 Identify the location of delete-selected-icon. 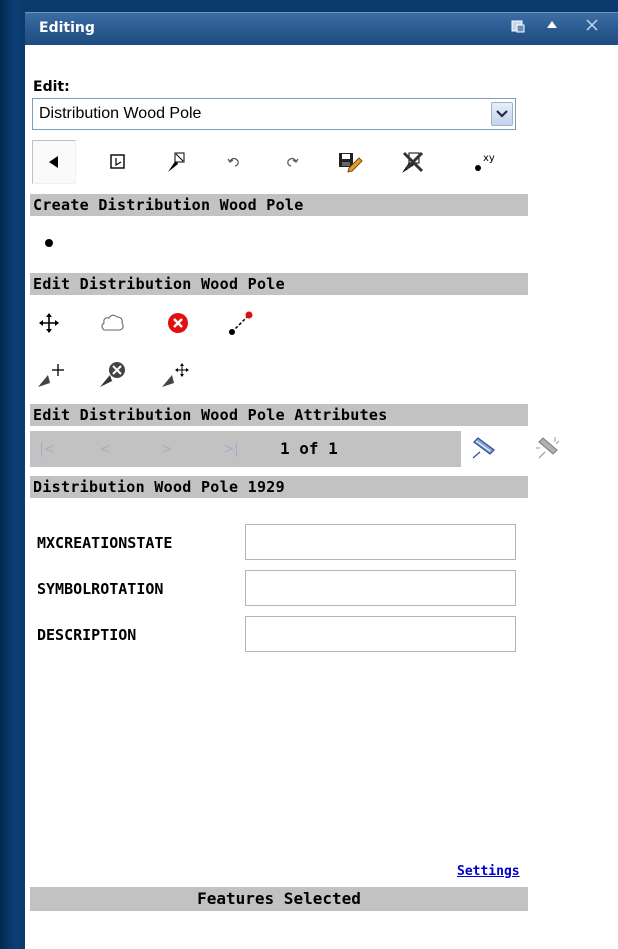
(412, 162).